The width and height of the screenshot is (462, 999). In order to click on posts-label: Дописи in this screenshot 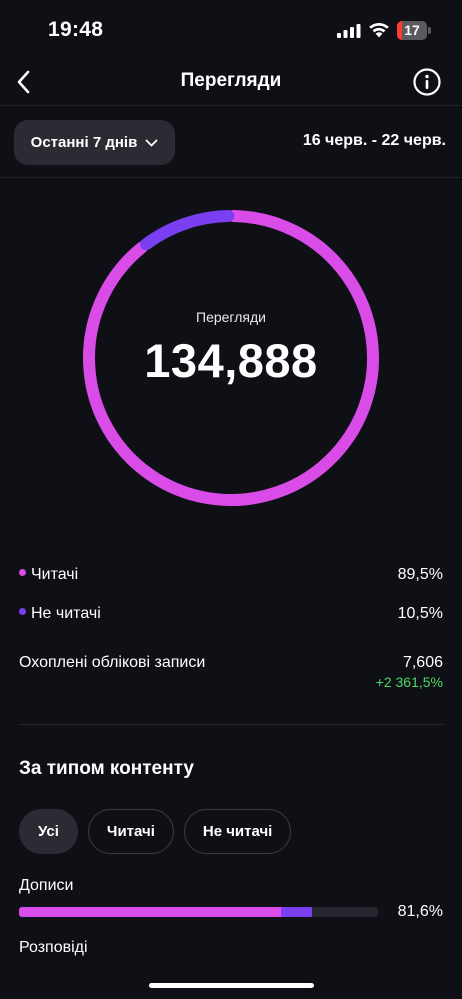, I will do `click(46, 885)`.